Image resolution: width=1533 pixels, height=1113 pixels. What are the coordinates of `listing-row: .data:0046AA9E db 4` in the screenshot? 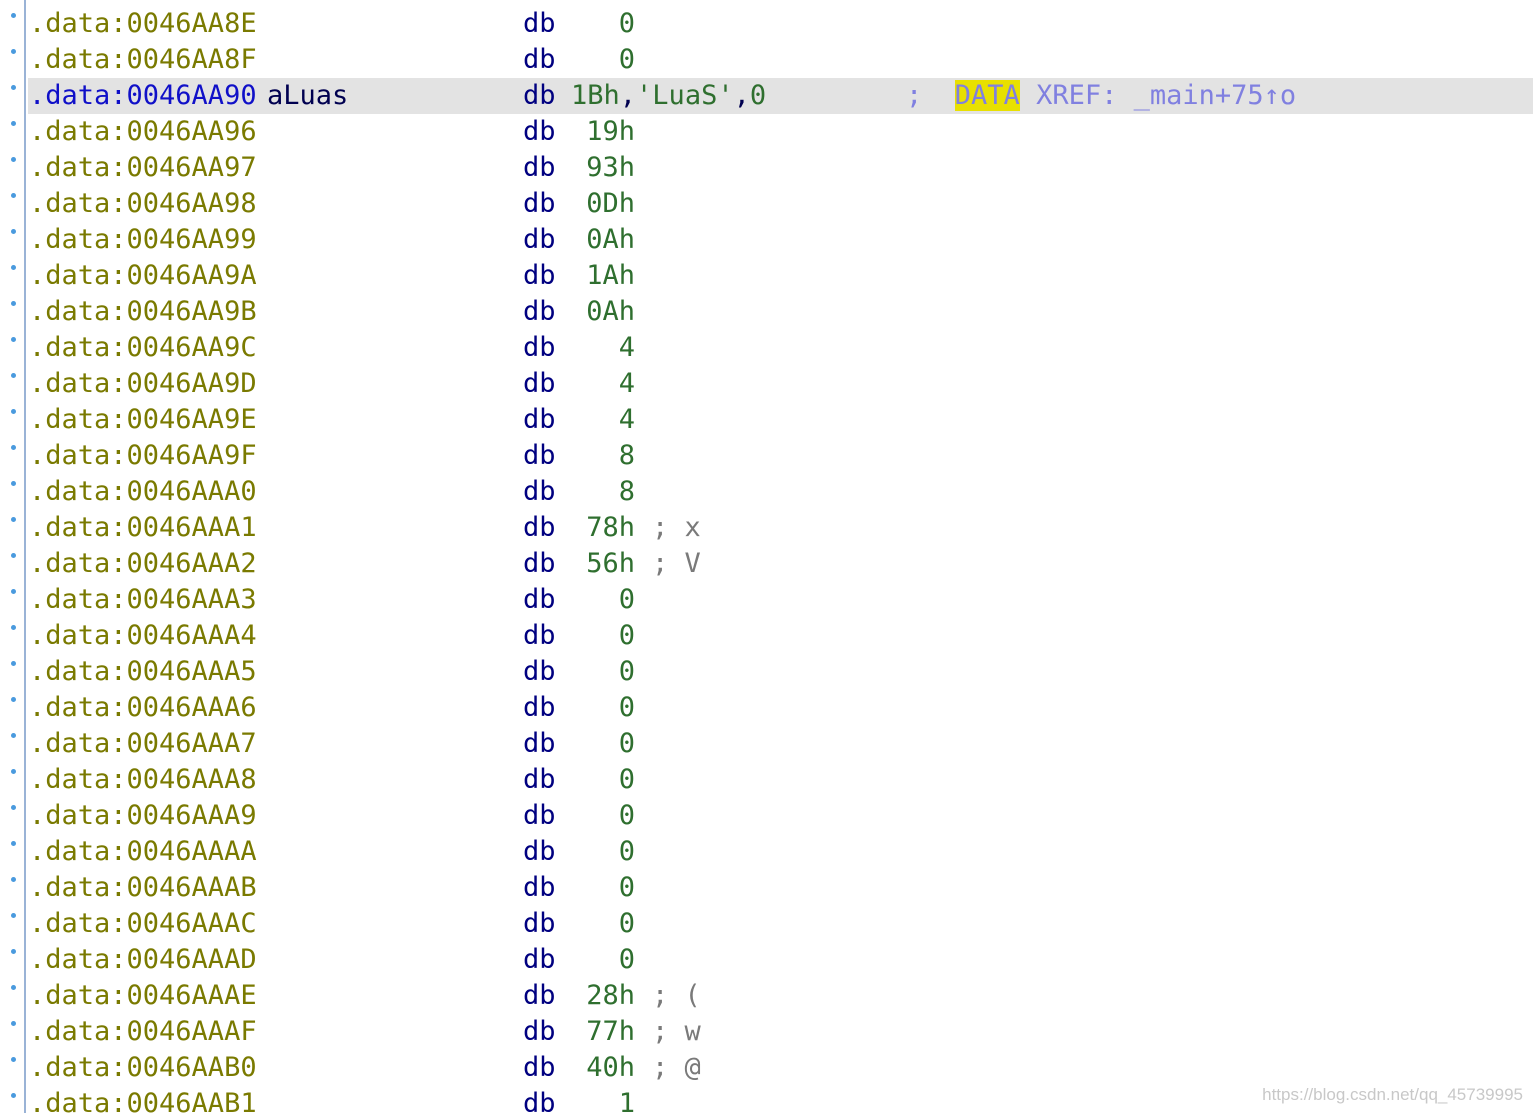 It's located at (766, 420).